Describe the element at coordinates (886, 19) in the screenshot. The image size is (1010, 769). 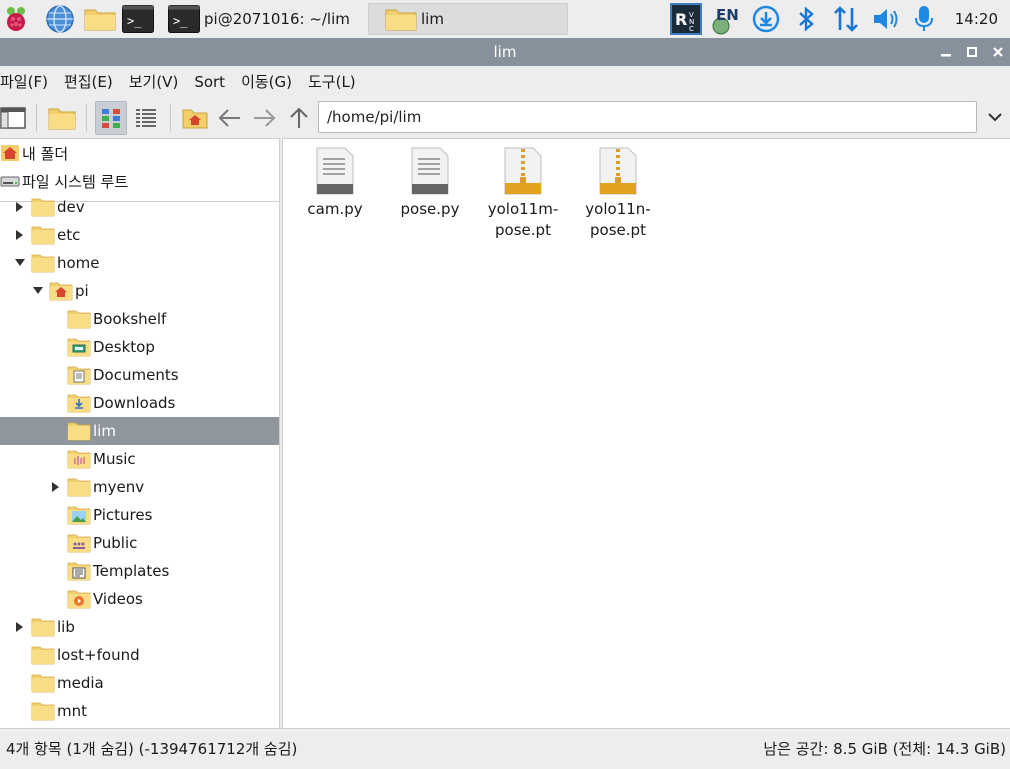
I see `volume-icon` at that location.